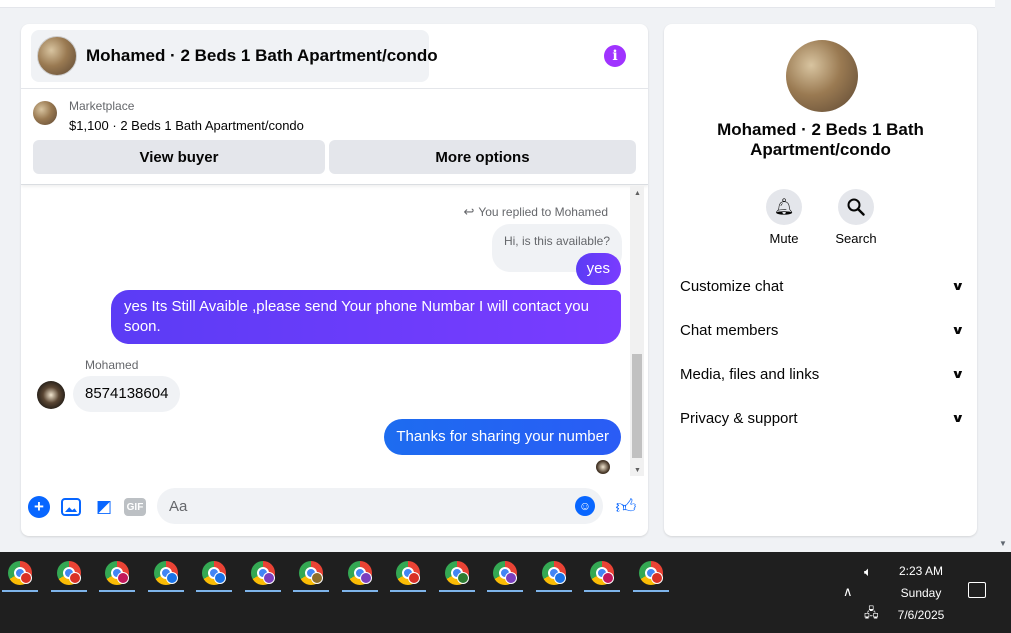 The height and width of the screenshot is (633, 1011). I want to click on windows-taskbar: 🔈︎ ∧ 🖧 2:23 AM Sunday 7/6/2025, so click(505, 592).